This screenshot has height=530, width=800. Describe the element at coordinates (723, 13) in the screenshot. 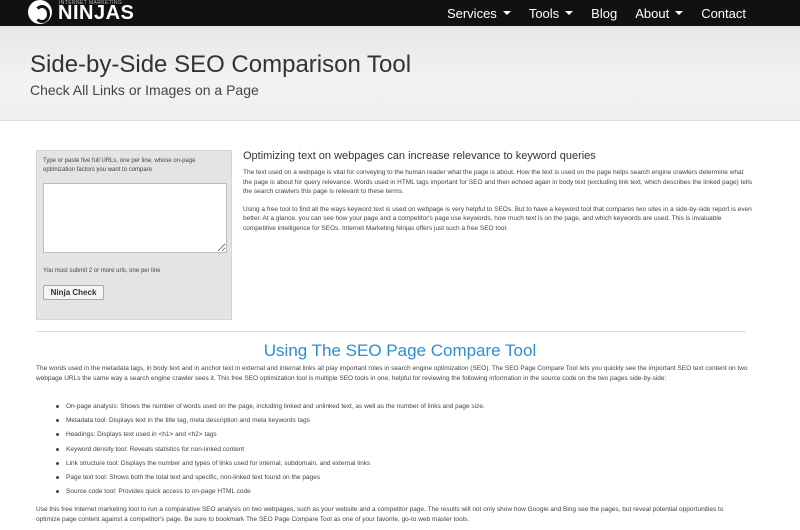

I see `nav-contact-label: Contact` at that location.